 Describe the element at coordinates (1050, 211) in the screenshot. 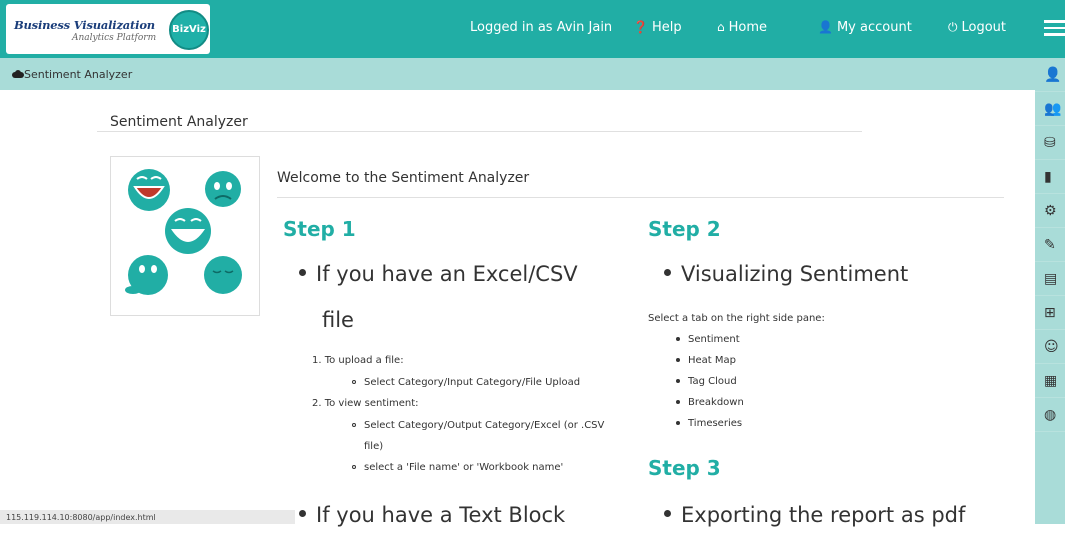

I see `upload-settings-icon: ⚙` at that location.